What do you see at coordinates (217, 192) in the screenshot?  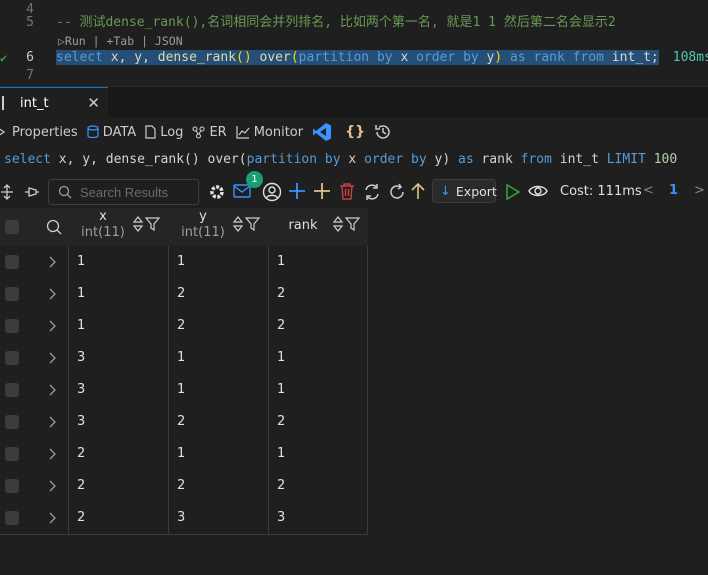 I see `settings-button` at bounding box center [217, 192].